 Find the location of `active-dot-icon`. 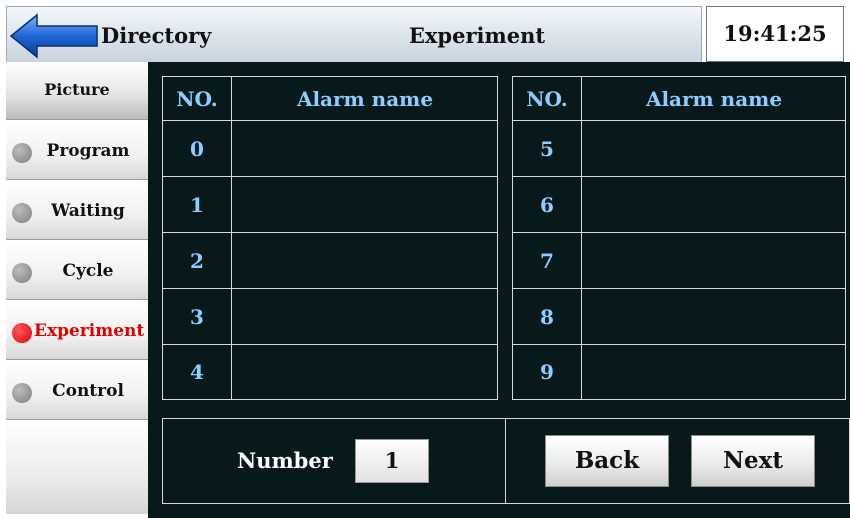

active-dot-icon is located at coordinates (22, 333).